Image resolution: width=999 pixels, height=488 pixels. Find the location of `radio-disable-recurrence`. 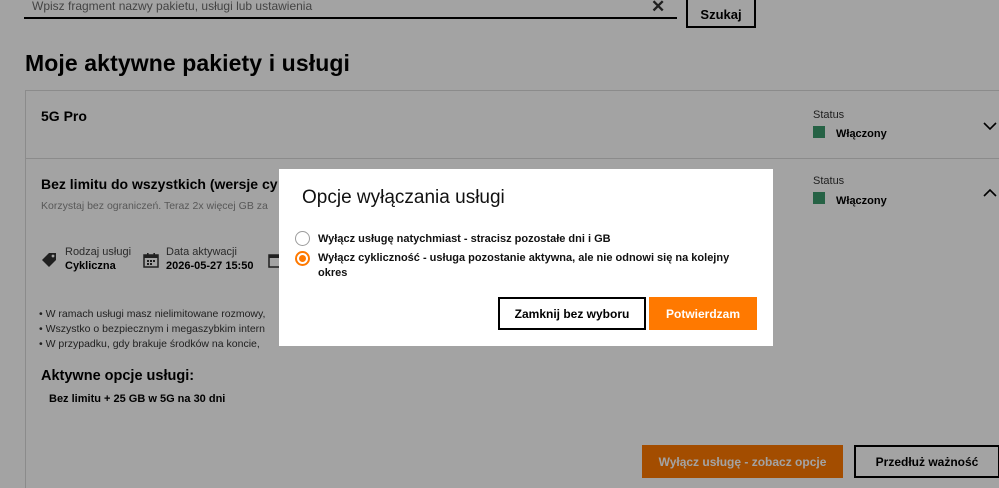

radio-disable-recurrence is located at coordinates (302, 258).